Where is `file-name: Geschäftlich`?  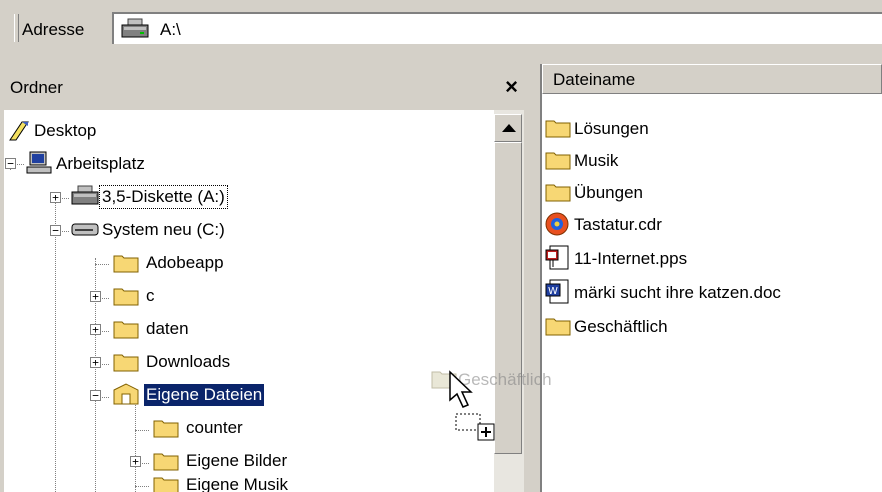 file-name: Geschäftlich is located at coordinates (621, 326).